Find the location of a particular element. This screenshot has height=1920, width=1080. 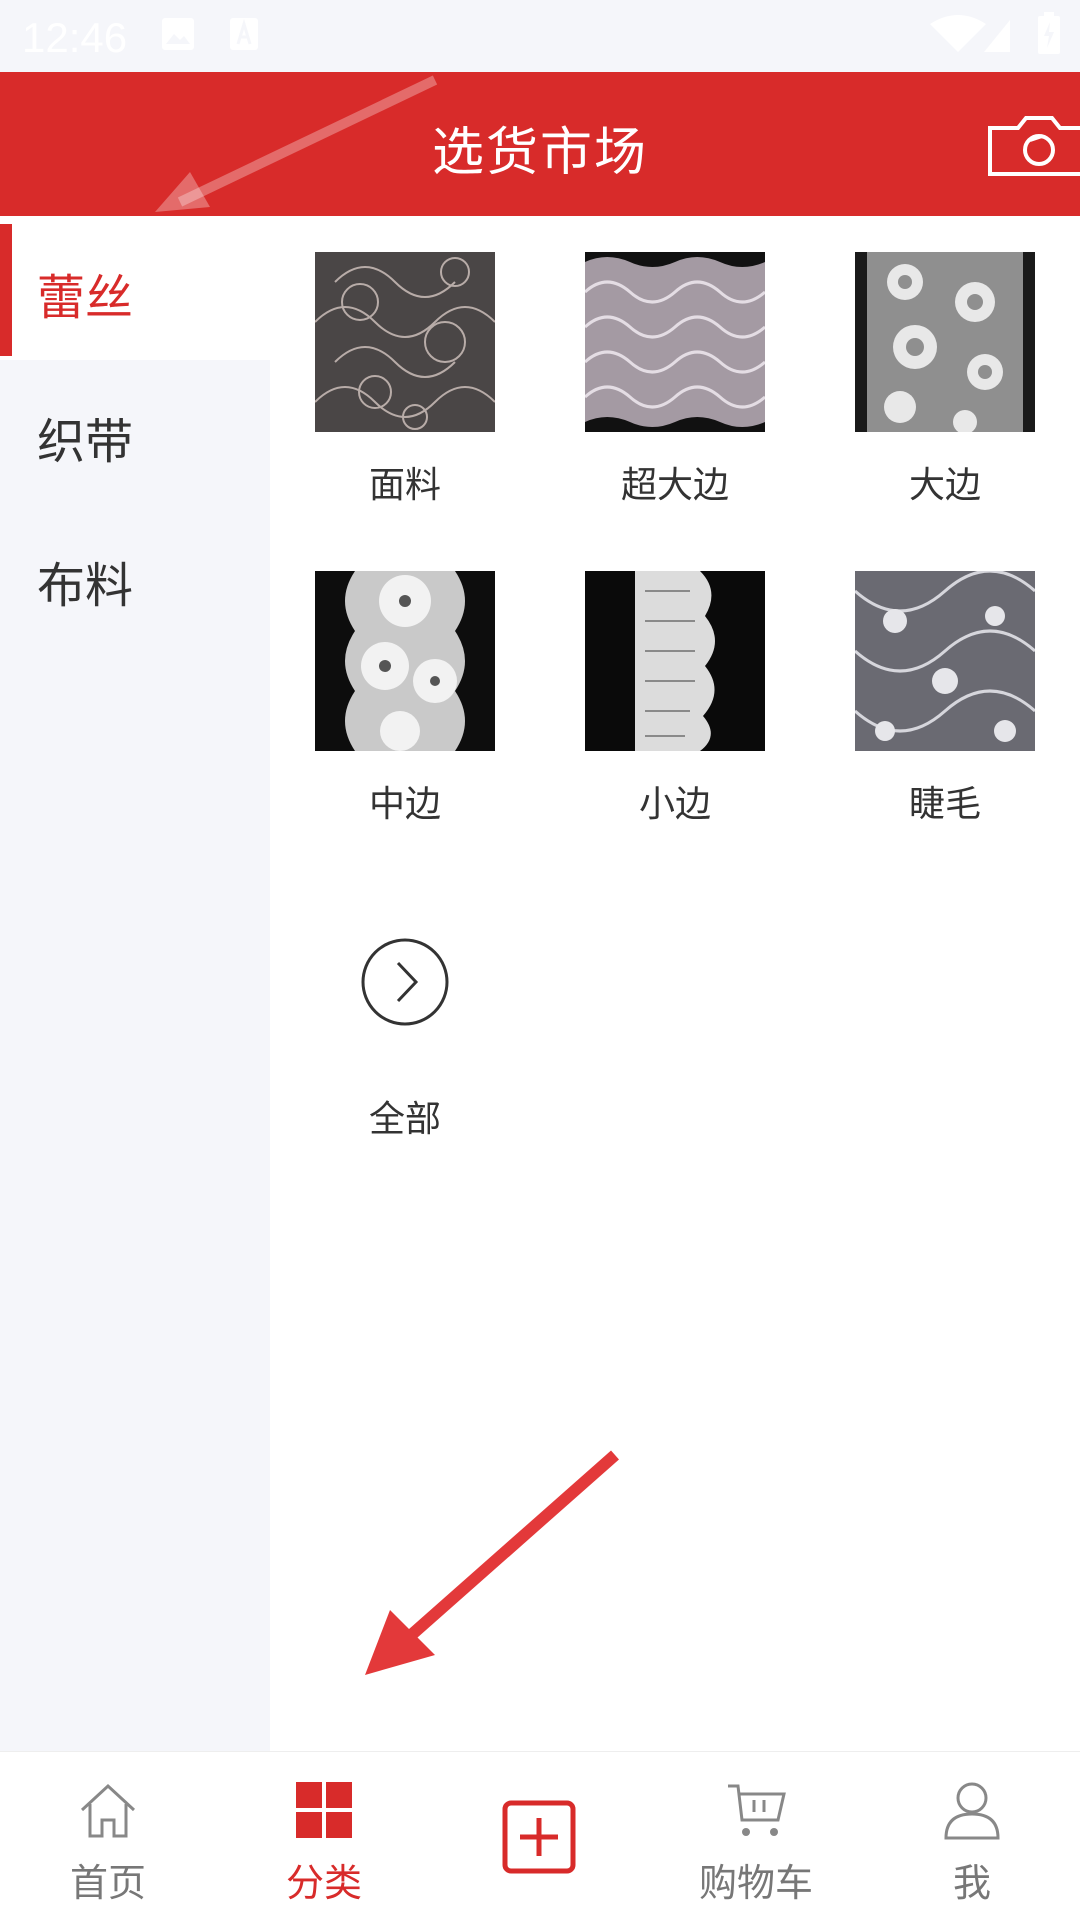

sidebar-item-fabric: 布料 is located at coordinates (135, 576).